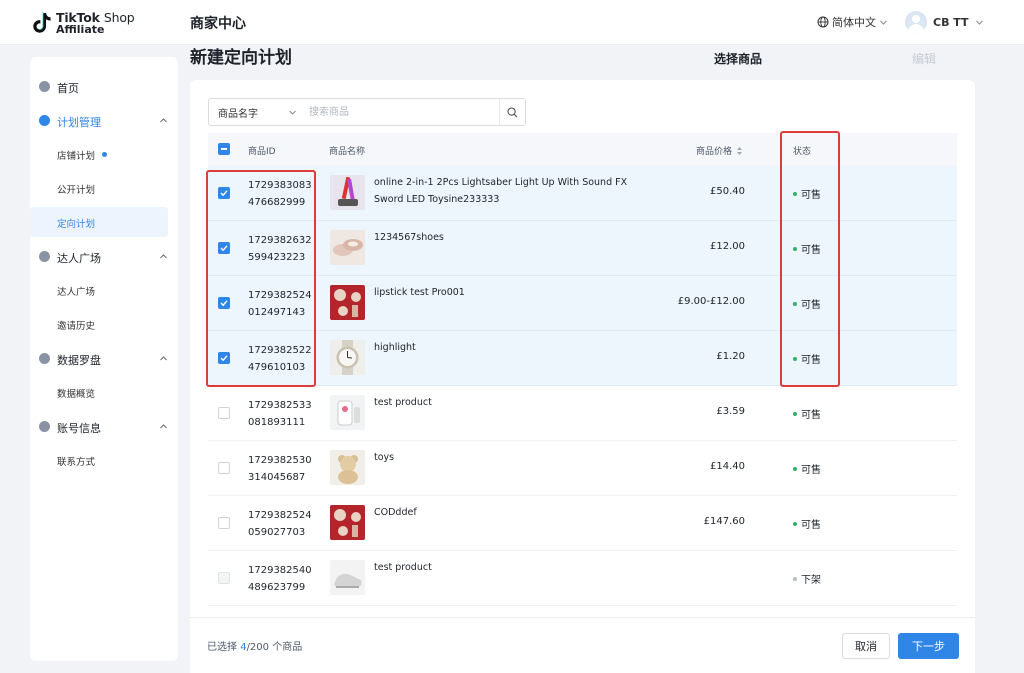 This screenshot has height=673, width=1024. What do you see at coordinates (719, 150) in the screenshot?
I see `column-header-price: 商品价格` at bounding box center [719, 150].